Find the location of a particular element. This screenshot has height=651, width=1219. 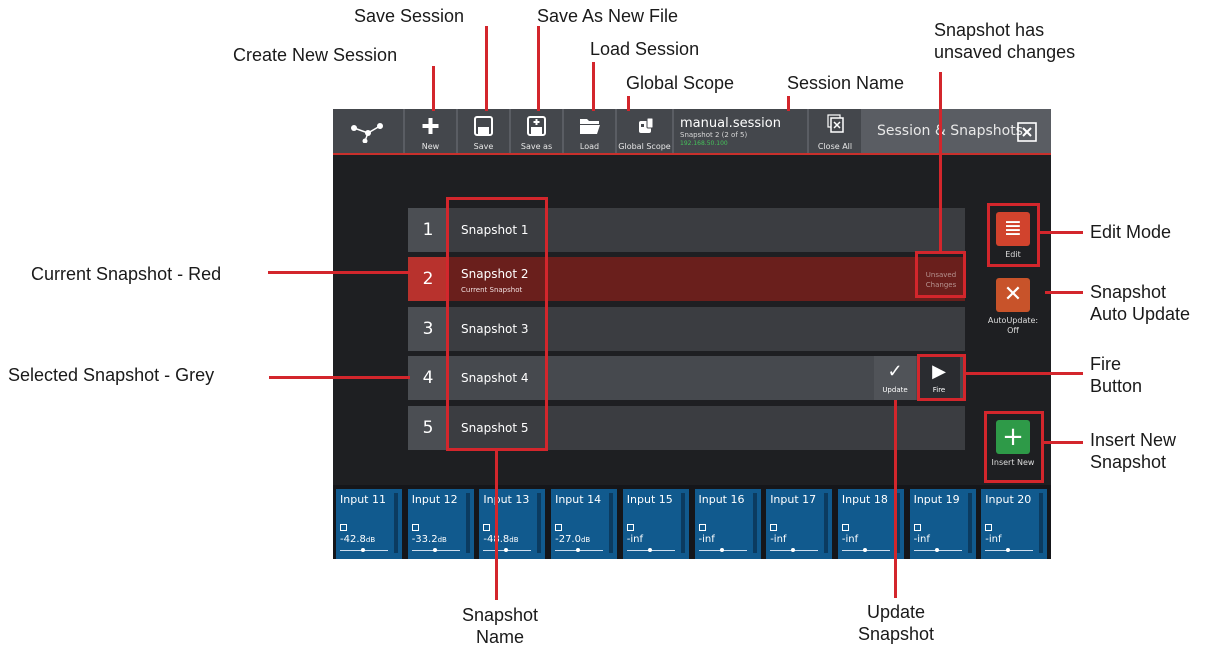

snapshot-name-highlight is located at coordinates (497, 324).